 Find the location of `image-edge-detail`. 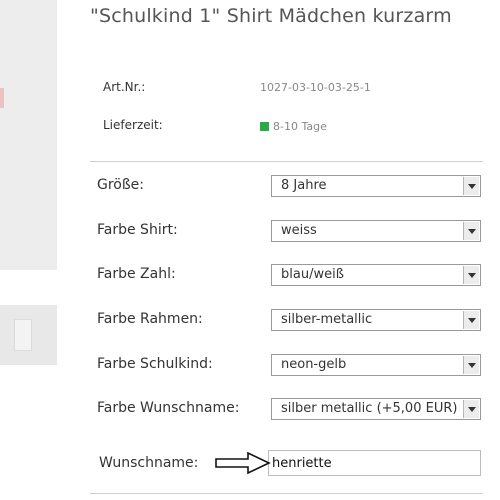

image-edge-detail is located at coordinates (2, 98).